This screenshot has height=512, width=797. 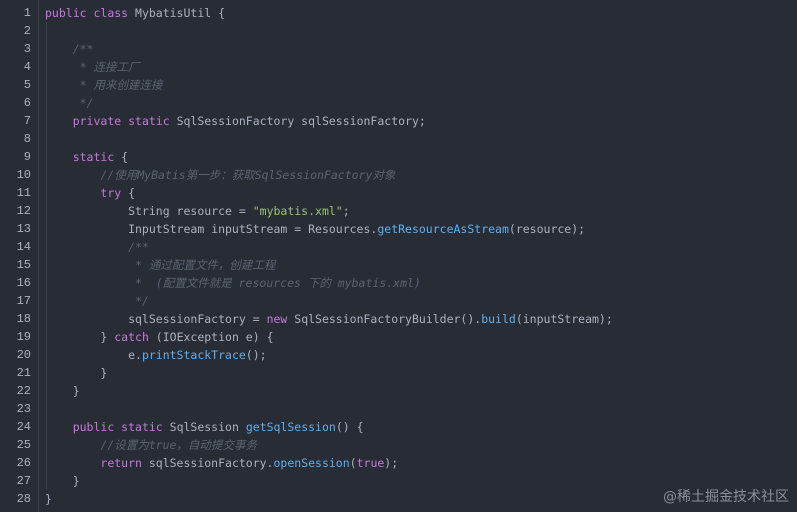 I want to click on code-token: return, so click(x=124, y=463).